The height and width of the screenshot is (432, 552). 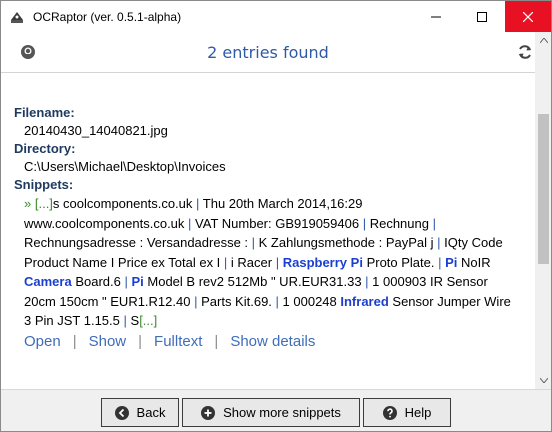 What do you see at coordinates (346, 242) in the screenshot?
I see `snippet-segment: K Zahlungsmethode : PayPal j` at bounding box center [346, 242].